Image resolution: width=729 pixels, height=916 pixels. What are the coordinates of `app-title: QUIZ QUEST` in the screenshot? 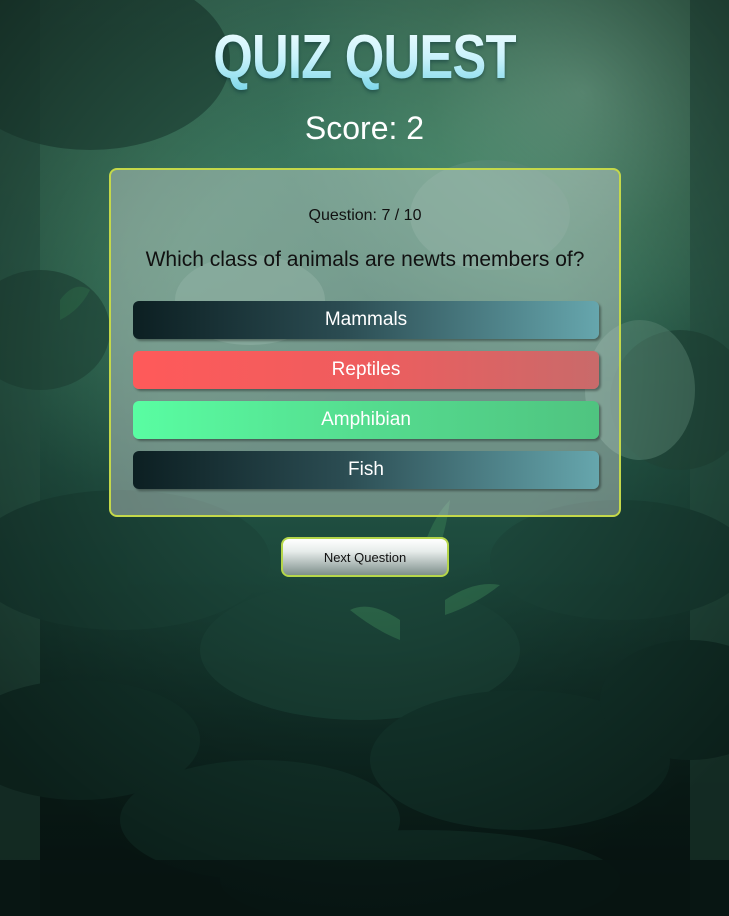 It's located at (365, 58).